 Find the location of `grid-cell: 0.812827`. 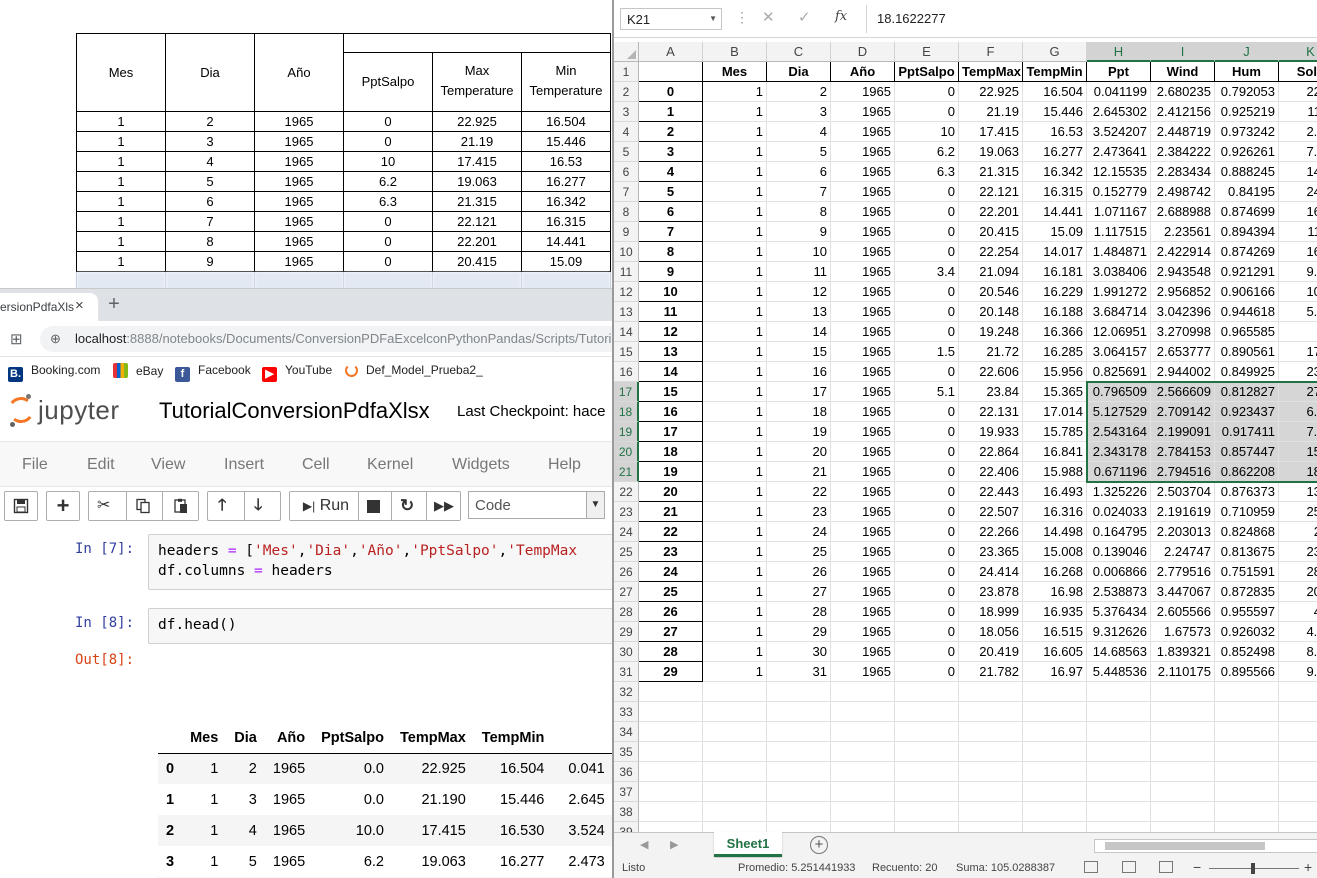

grid-cell: 0.812827 is located at coordinates (1247, 392).